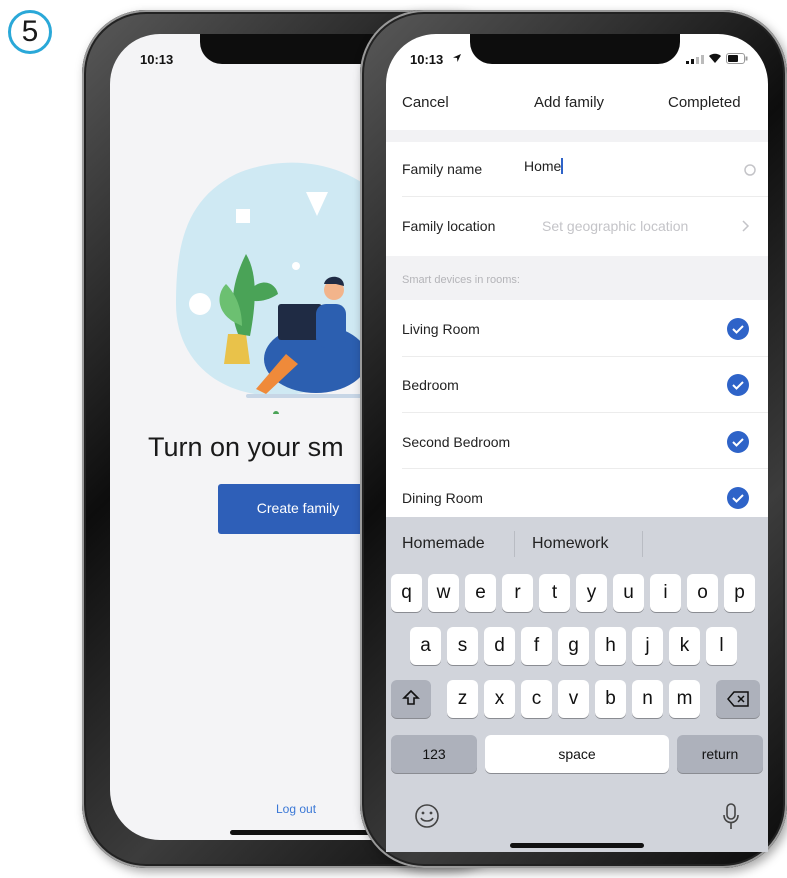 The image size is (787, 878). Describe the element at coordinates (575, 49) in the screenshot. I see `front-phone-notch` at that location.